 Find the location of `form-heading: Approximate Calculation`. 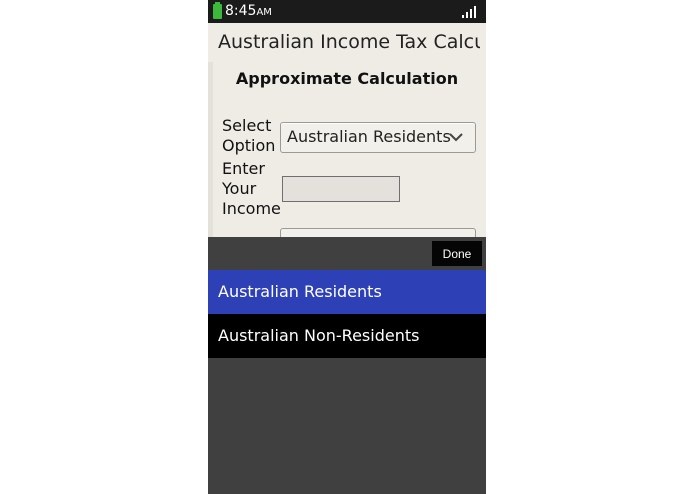

form-heading: Approximate Calculation is located at coordinates (347, 78).